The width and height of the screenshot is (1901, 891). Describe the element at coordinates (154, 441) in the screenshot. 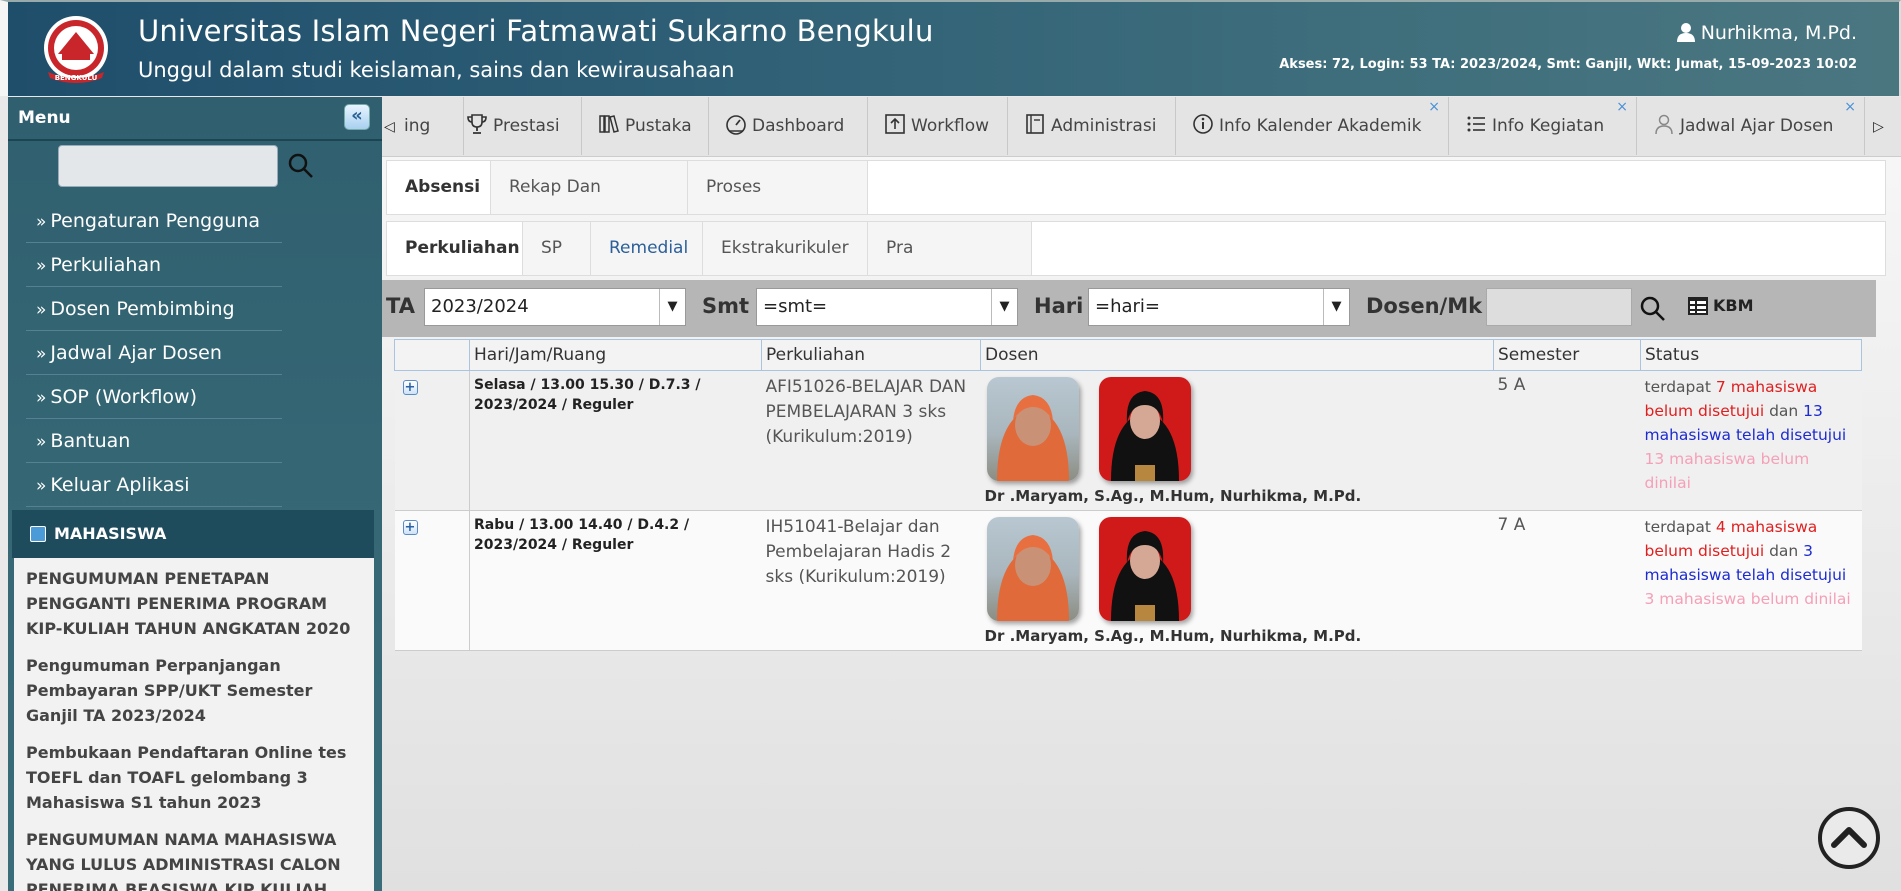

I see `sidebar-item-bantuan: » Bantuan` at that location.